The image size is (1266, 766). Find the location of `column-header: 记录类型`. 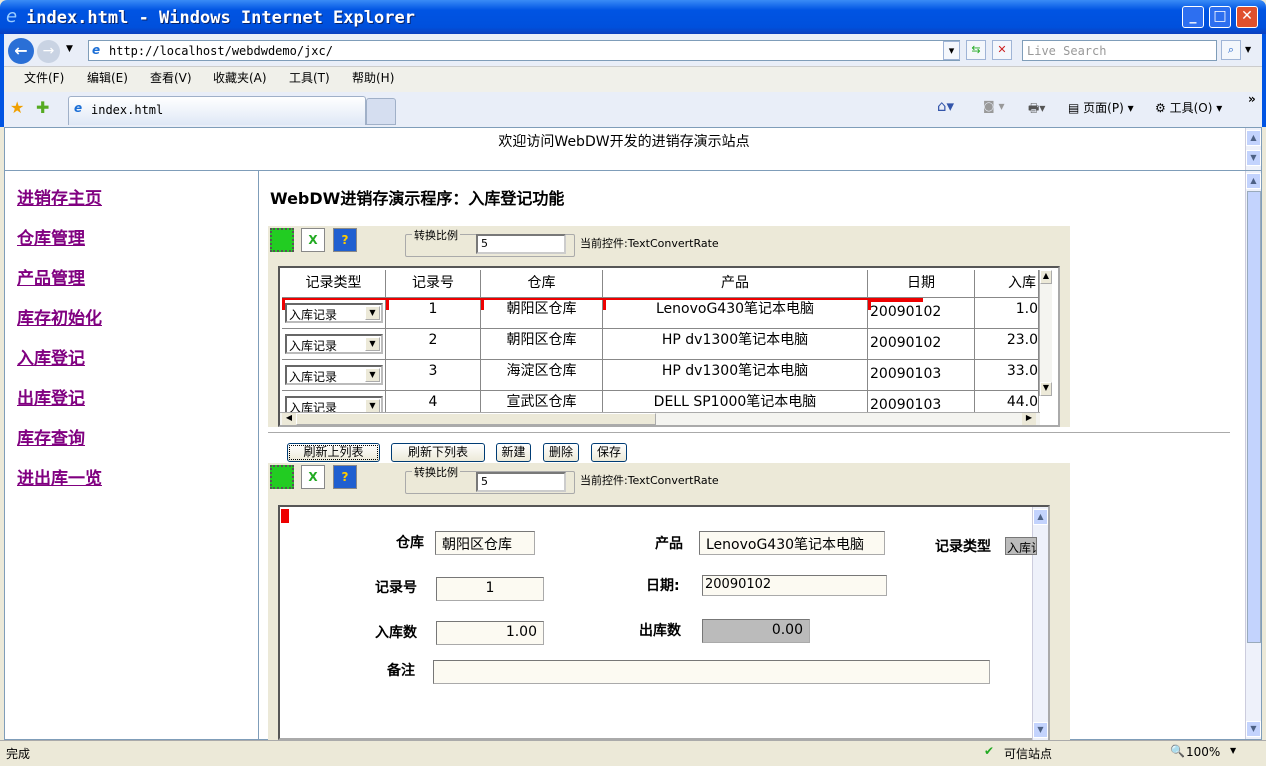

column-header: 记录类型 is located at coordinates (334, 284).